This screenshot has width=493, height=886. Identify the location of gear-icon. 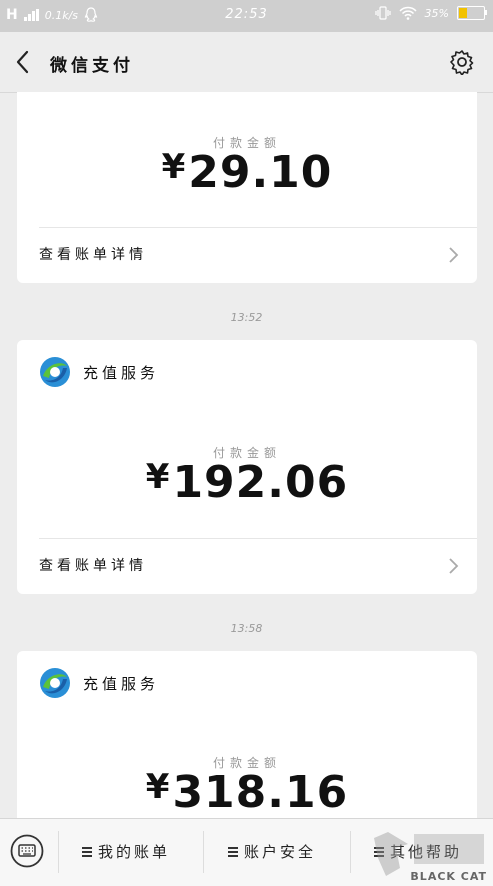
(462, 62).